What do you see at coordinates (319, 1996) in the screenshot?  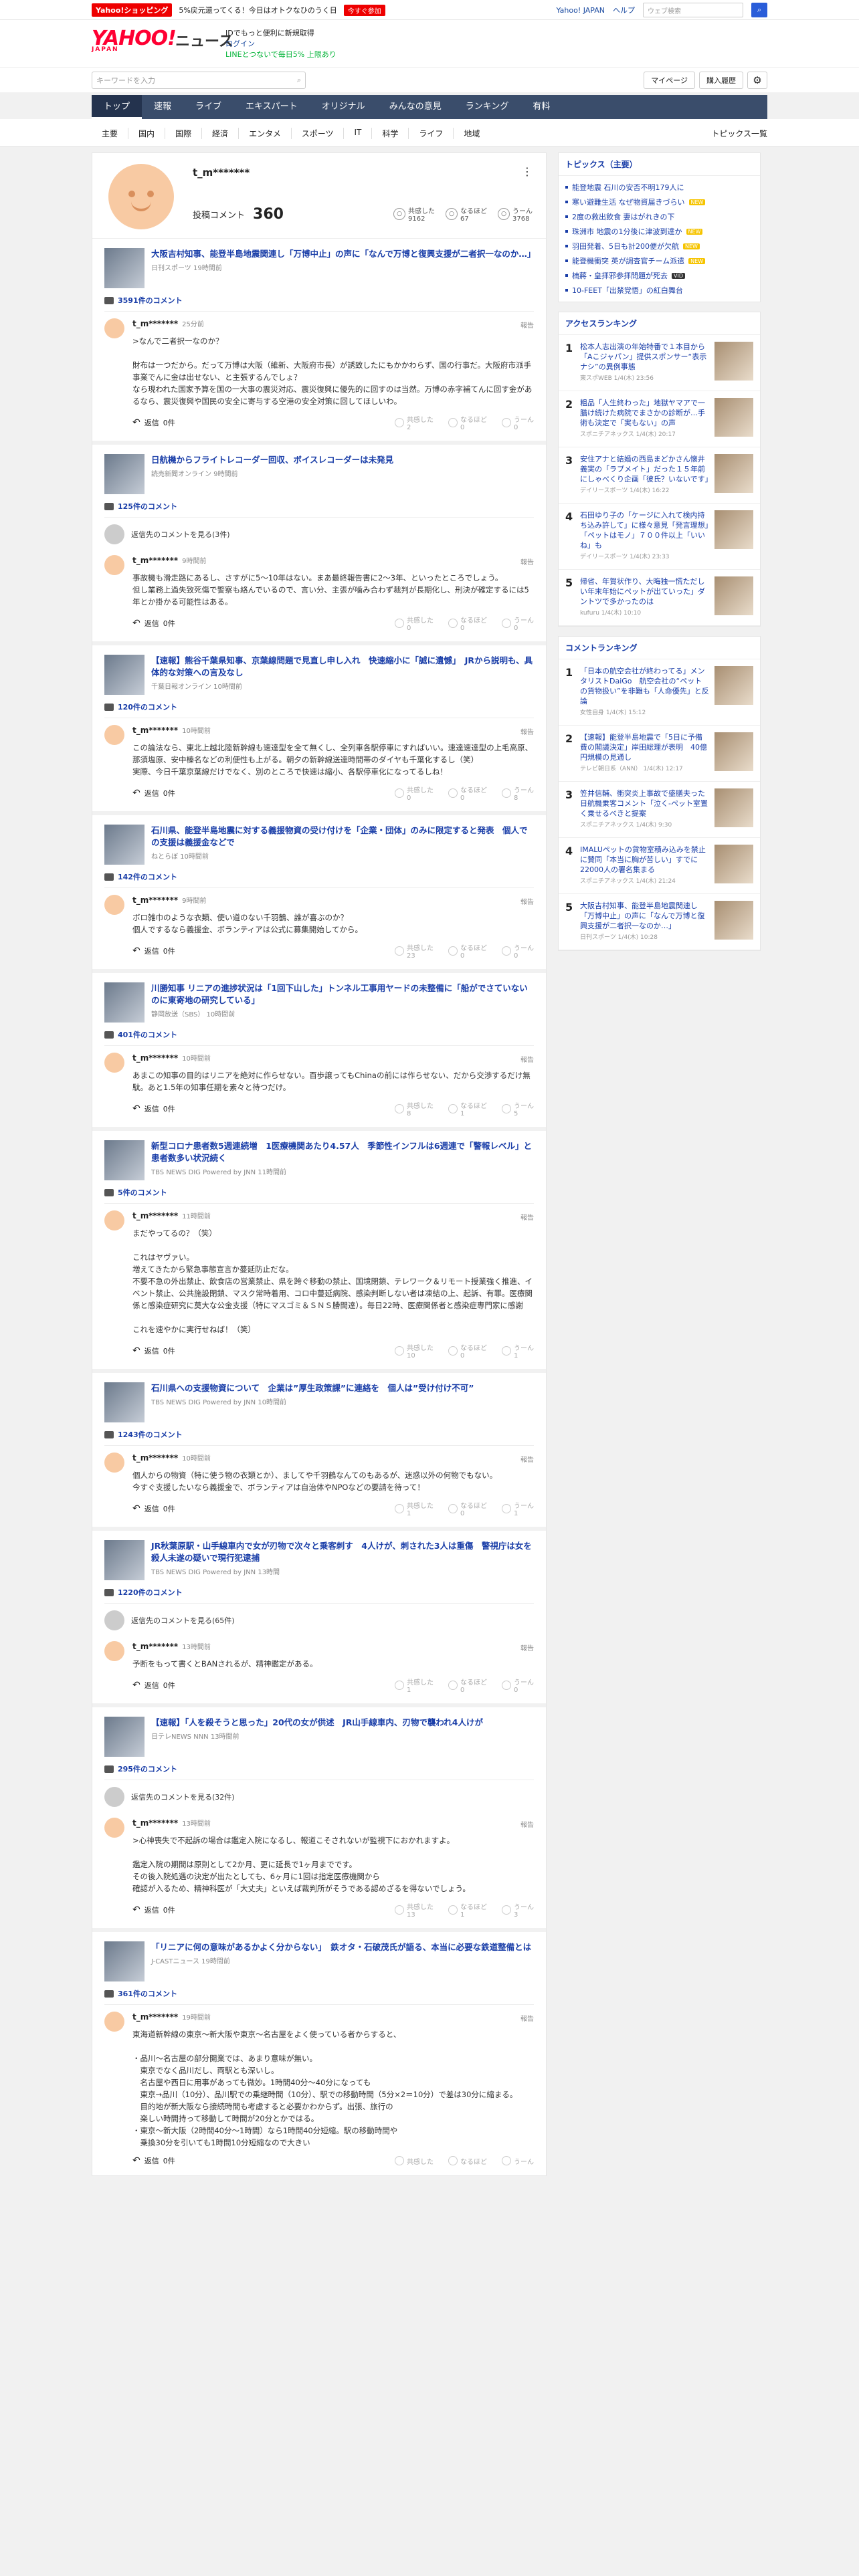 I see `comment-count-link: 361件のコメント` at bounding box center [319, 1996].